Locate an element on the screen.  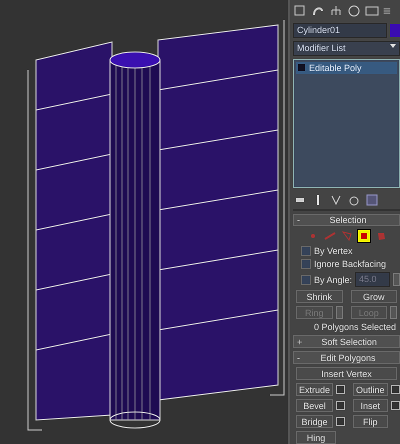
object-name-field: Cylinder01 is located at coordinates (340, 30).